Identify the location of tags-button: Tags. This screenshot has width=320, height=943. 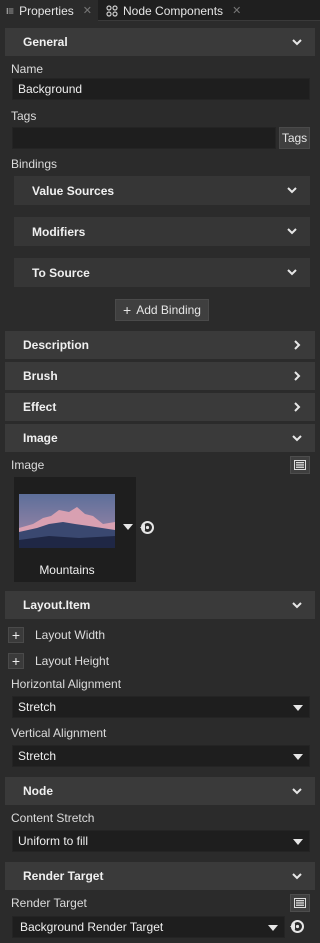
(294, 138).